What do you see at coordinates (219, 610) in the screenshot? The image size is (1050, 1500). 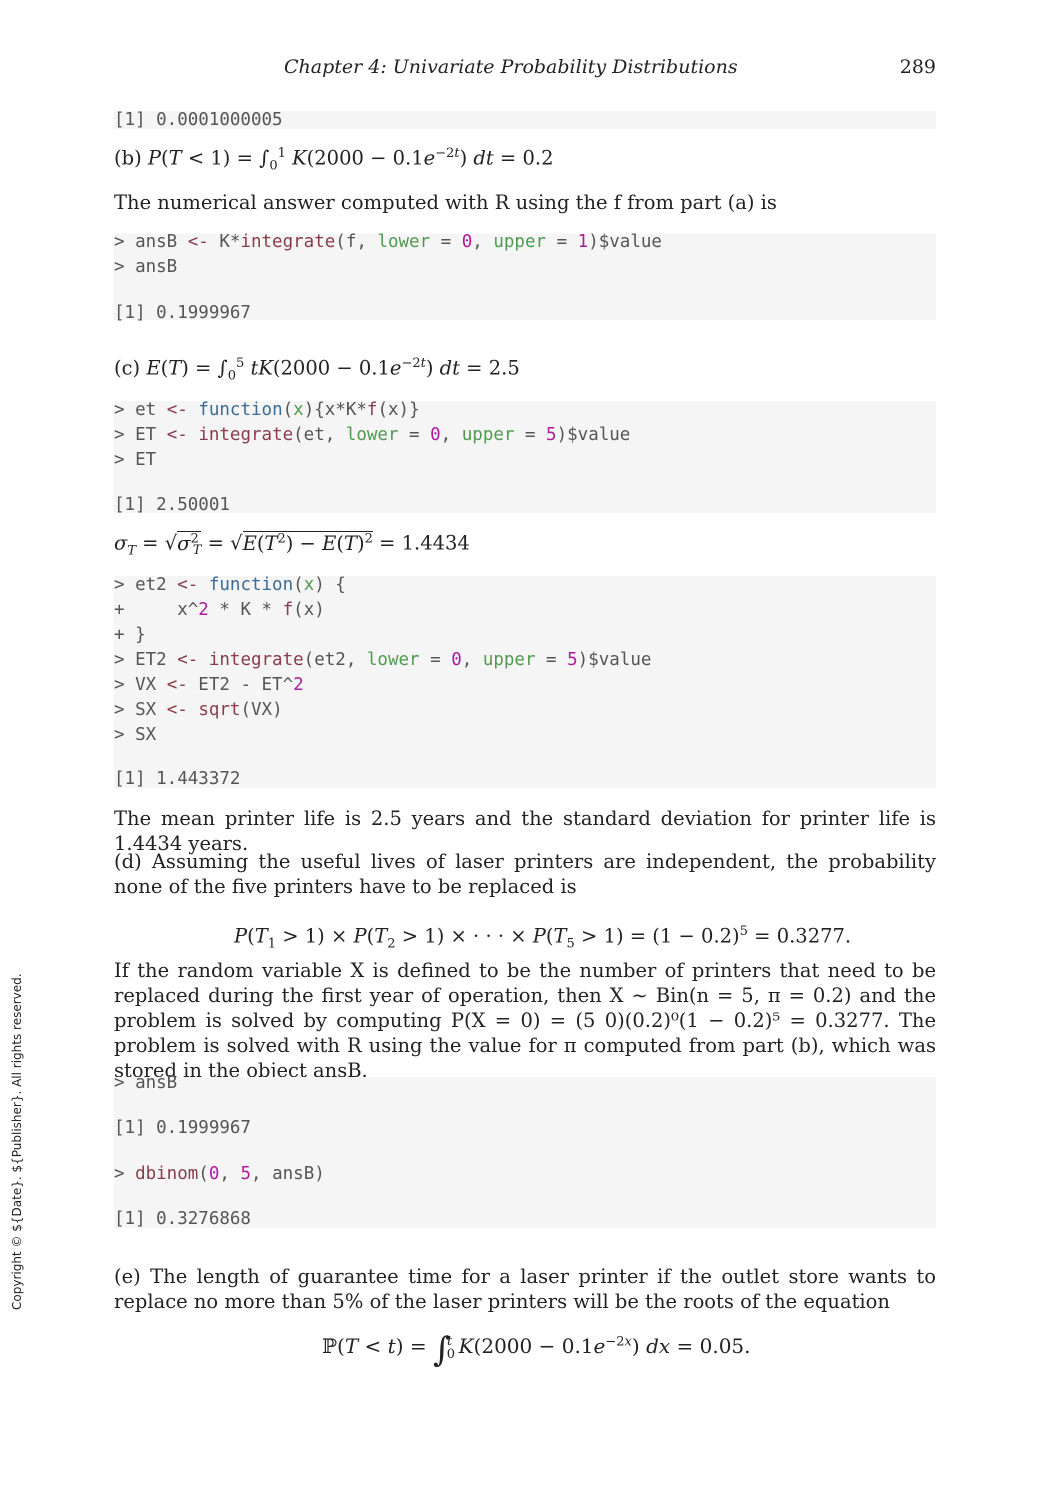 I see `code-line: + x^2 * K * f(x)` at bounding box center [219, 610].